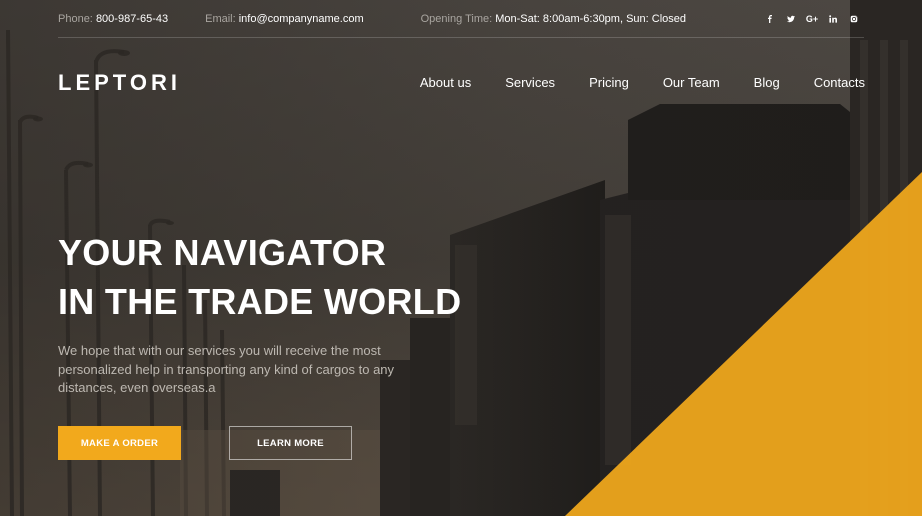 This screenshot has width=922, height=516. I want to click on google-plus-icon: G+, so click(812, 19).